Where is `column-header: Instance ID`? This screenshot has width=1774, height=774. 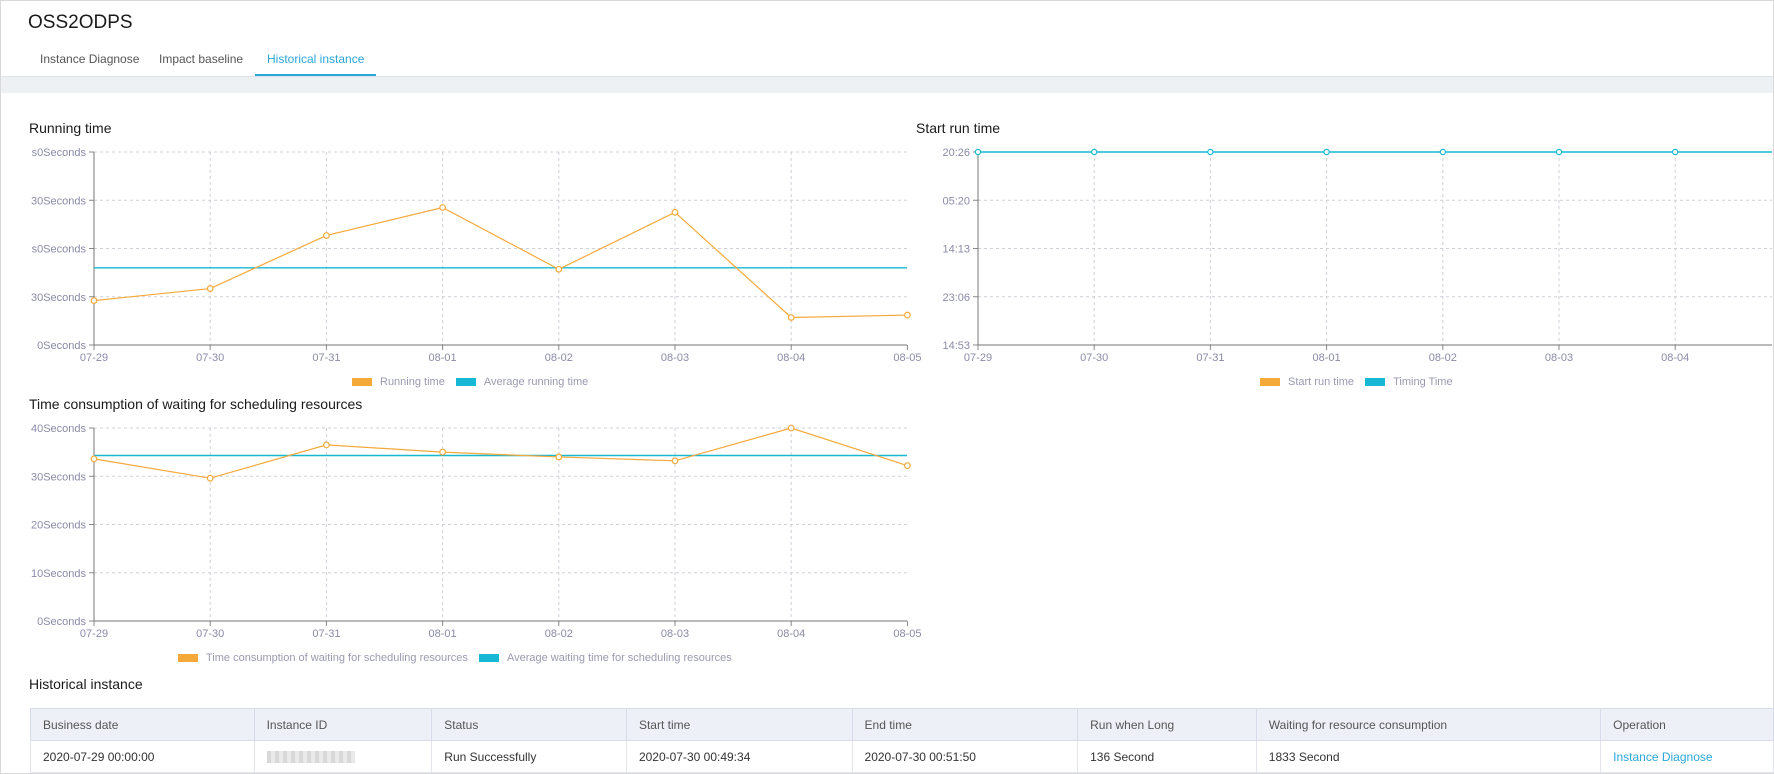
column-header: Instance ID is located at coordinates (343, 724).